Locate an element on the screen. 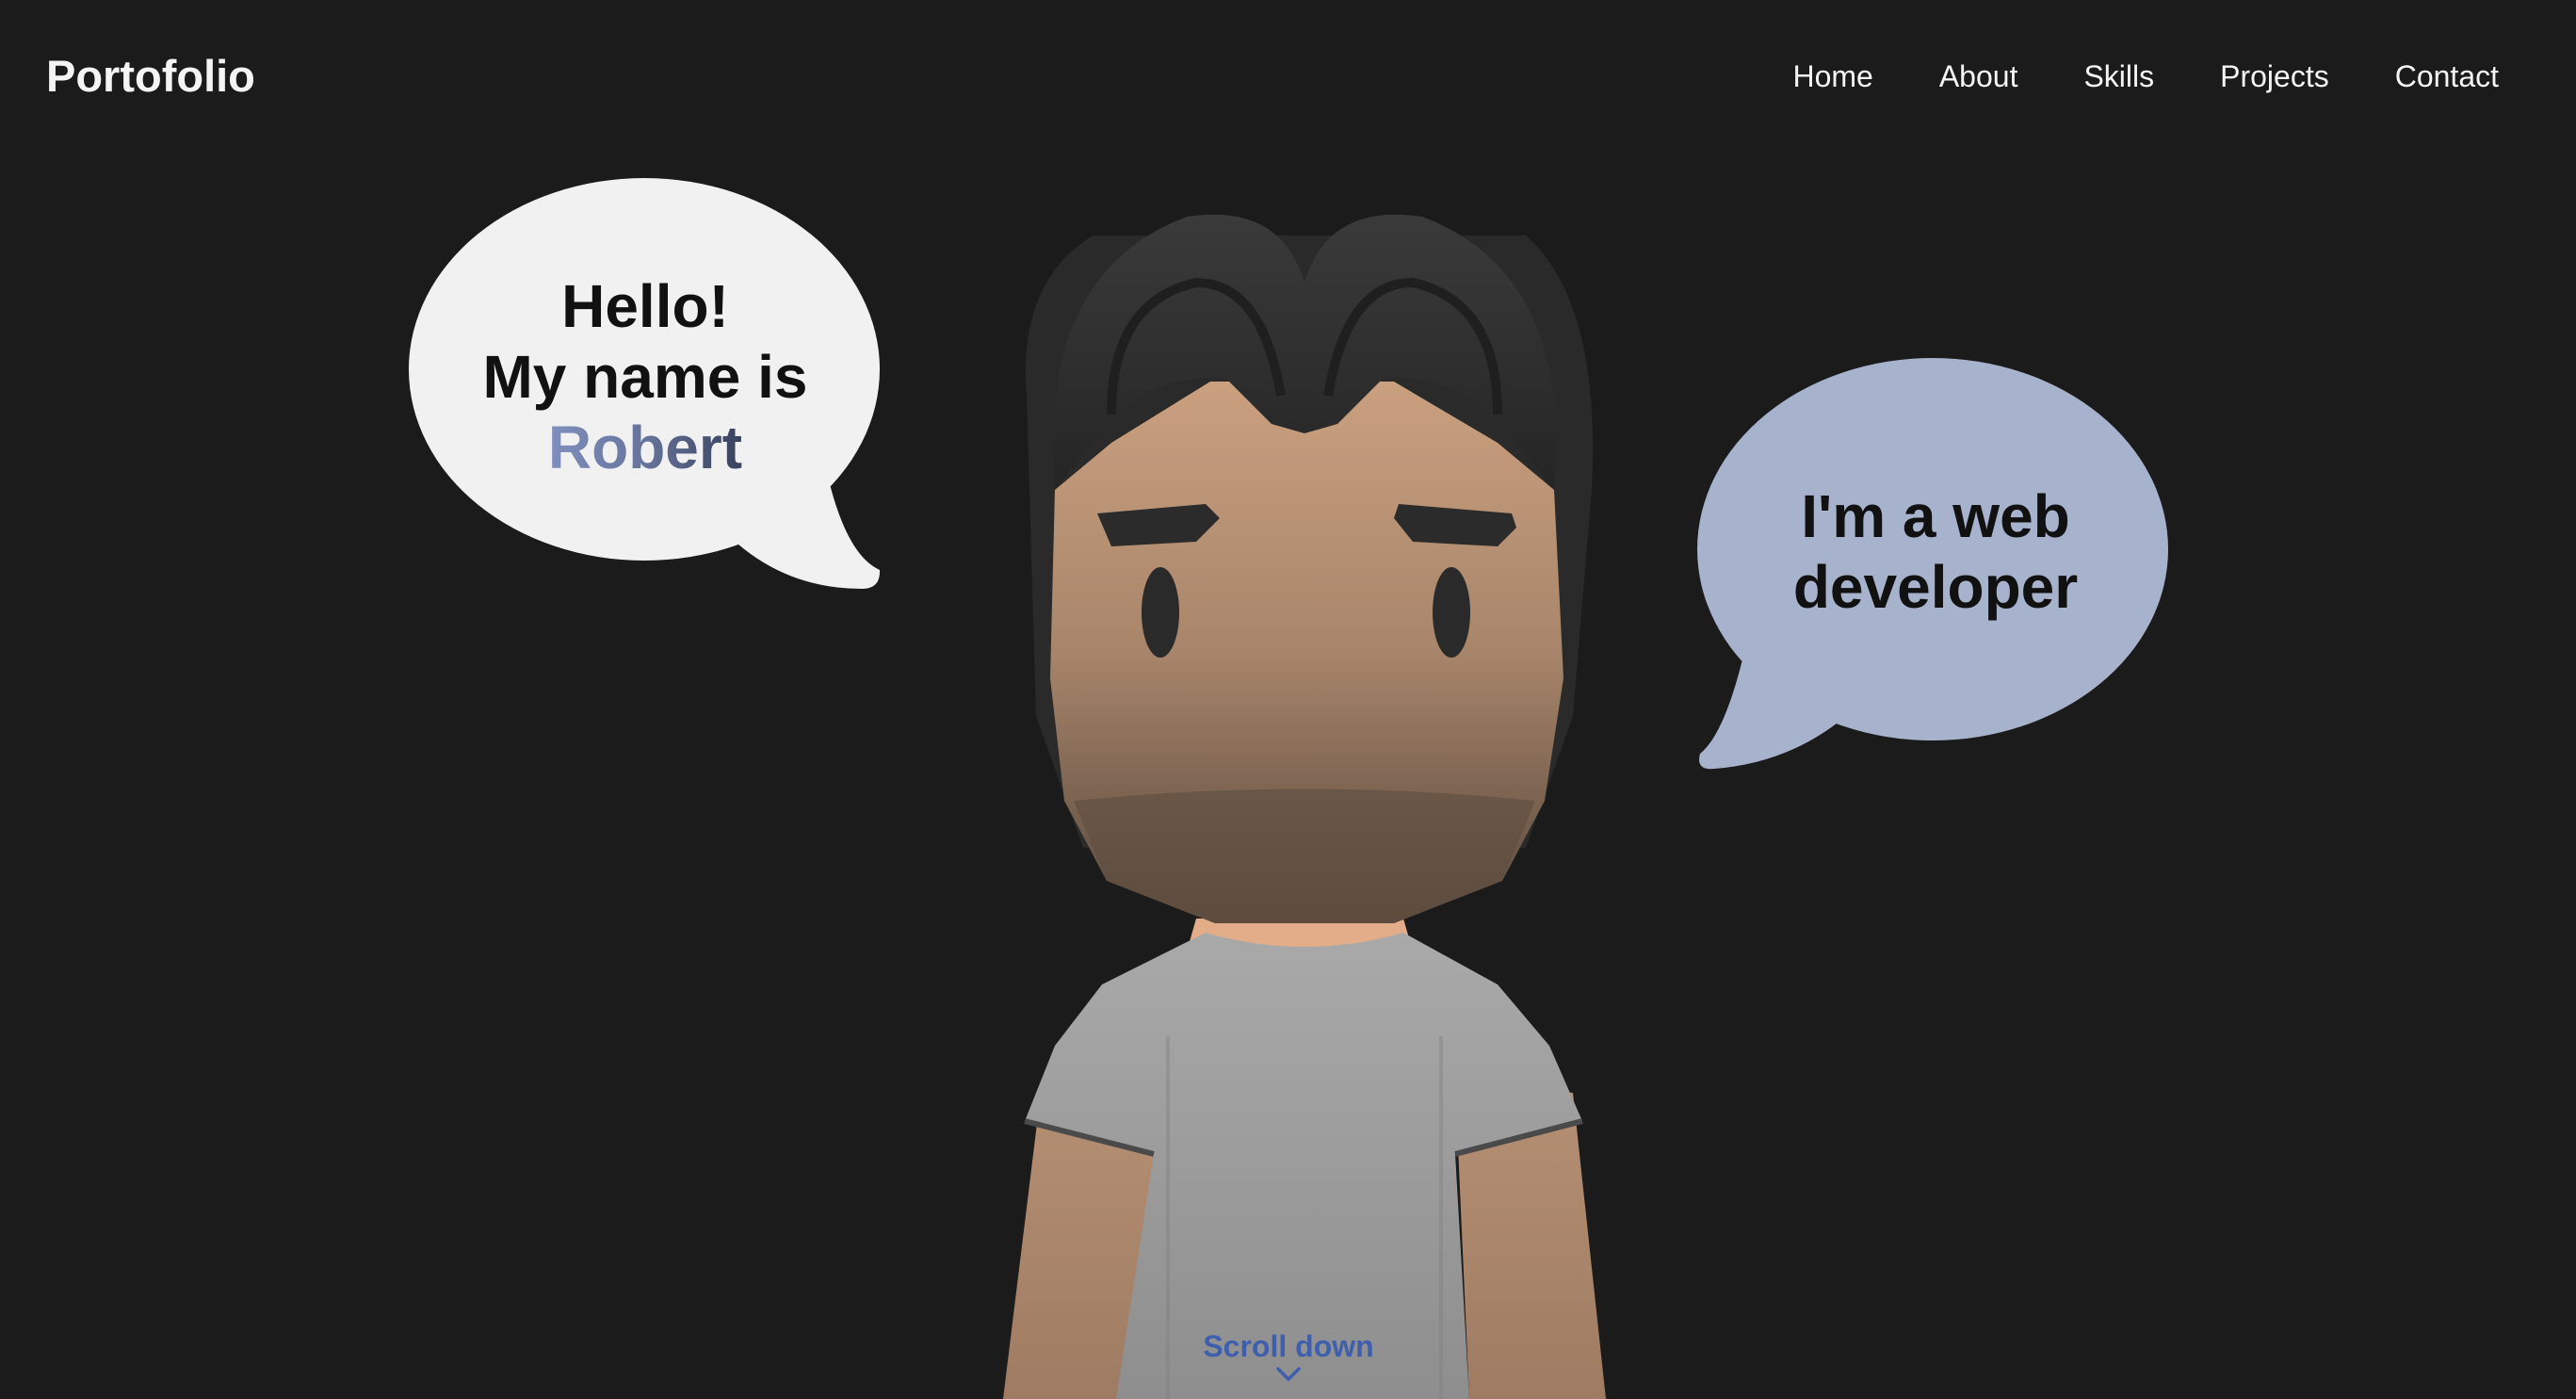 Image resolution: width=2576 pixels, height=1399 pixels. chevron-down-icon is located at coordinates (1288, 1374).